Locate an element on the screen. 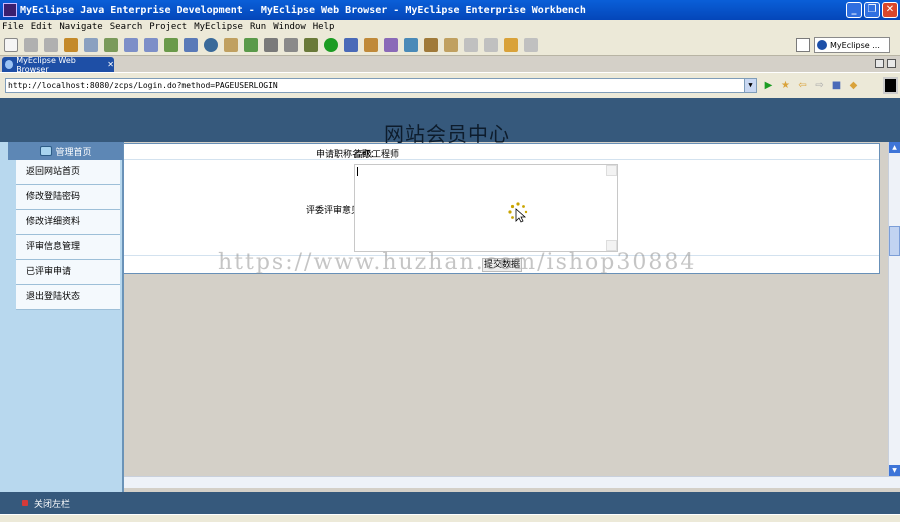 This screenshot has width=900, height=522. print-icon is located at coordinates (51, 44).